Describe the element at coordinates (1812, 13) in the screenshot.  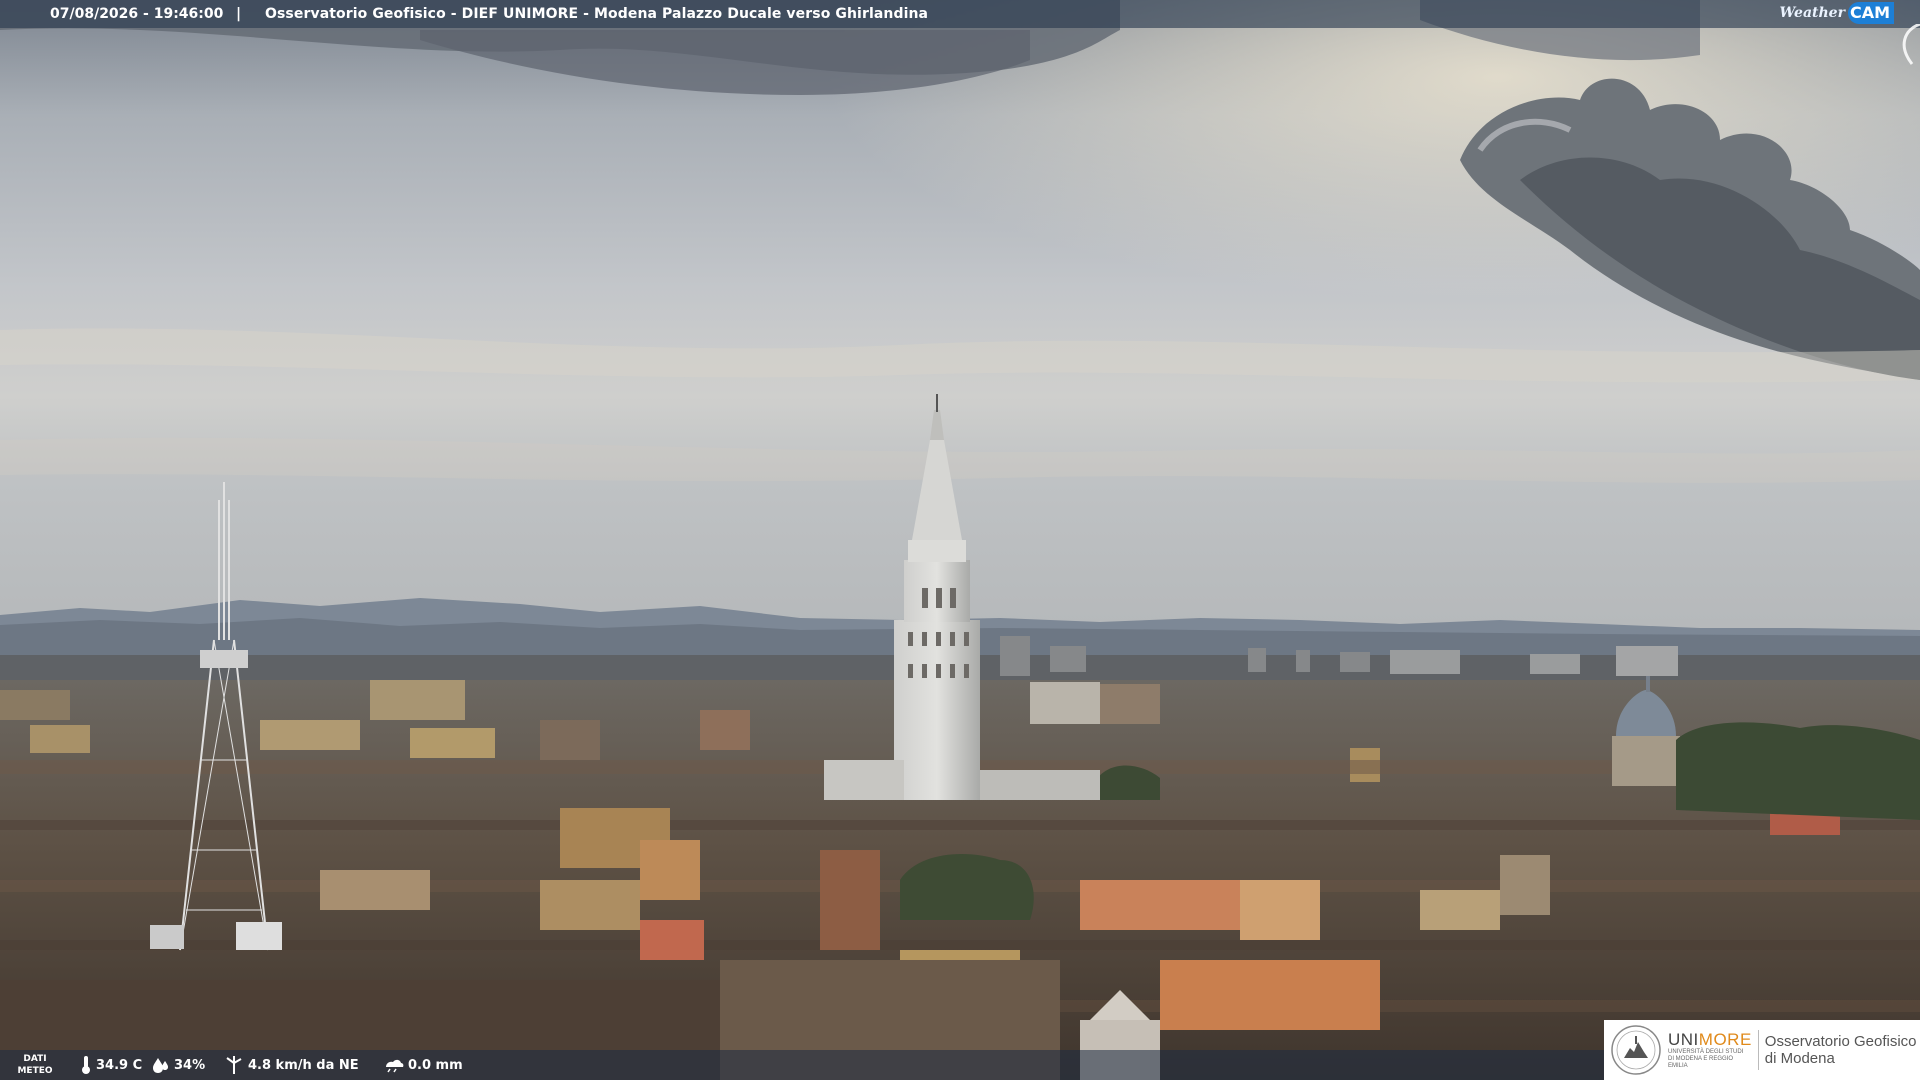
I see `weathercam-logo-word: Weather` at that location.